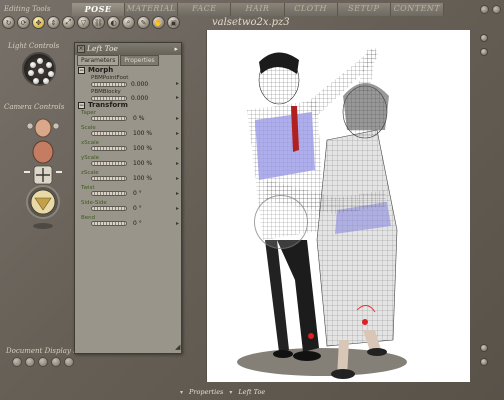 Image resolution: width=504 pixels, height=400 pixels. I want to click on color-icon: ◐, so click(113, 22).